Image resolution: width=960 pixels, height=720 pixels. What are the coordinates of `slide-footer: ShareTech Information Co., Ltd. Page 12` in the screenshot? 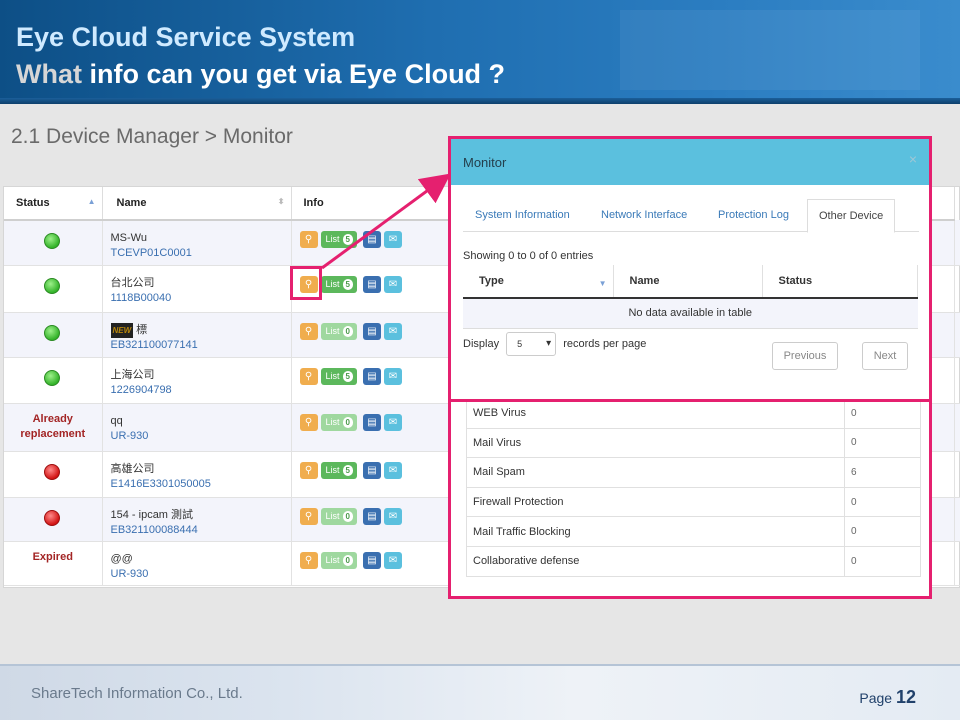 It's located at (480, 692).